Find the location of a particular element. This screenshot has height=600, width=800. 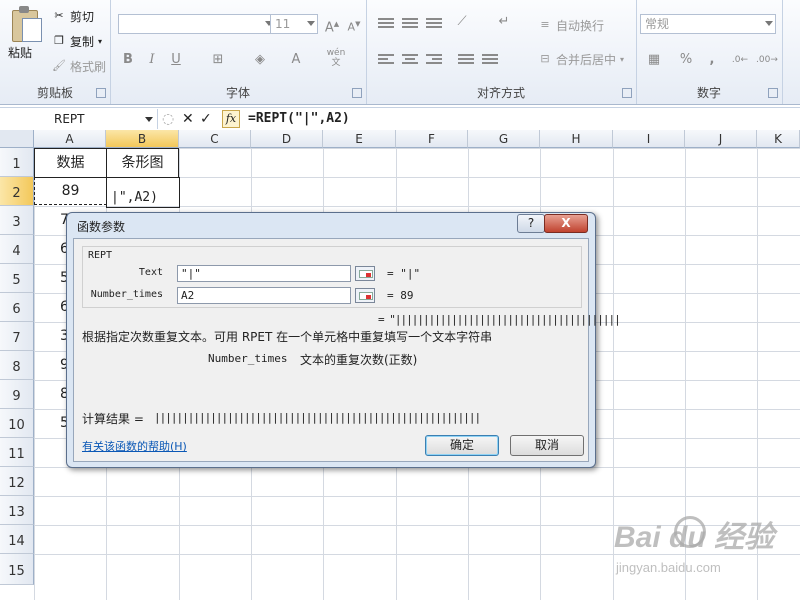

cell-a2: 89 is located at coordinates (70, 191).